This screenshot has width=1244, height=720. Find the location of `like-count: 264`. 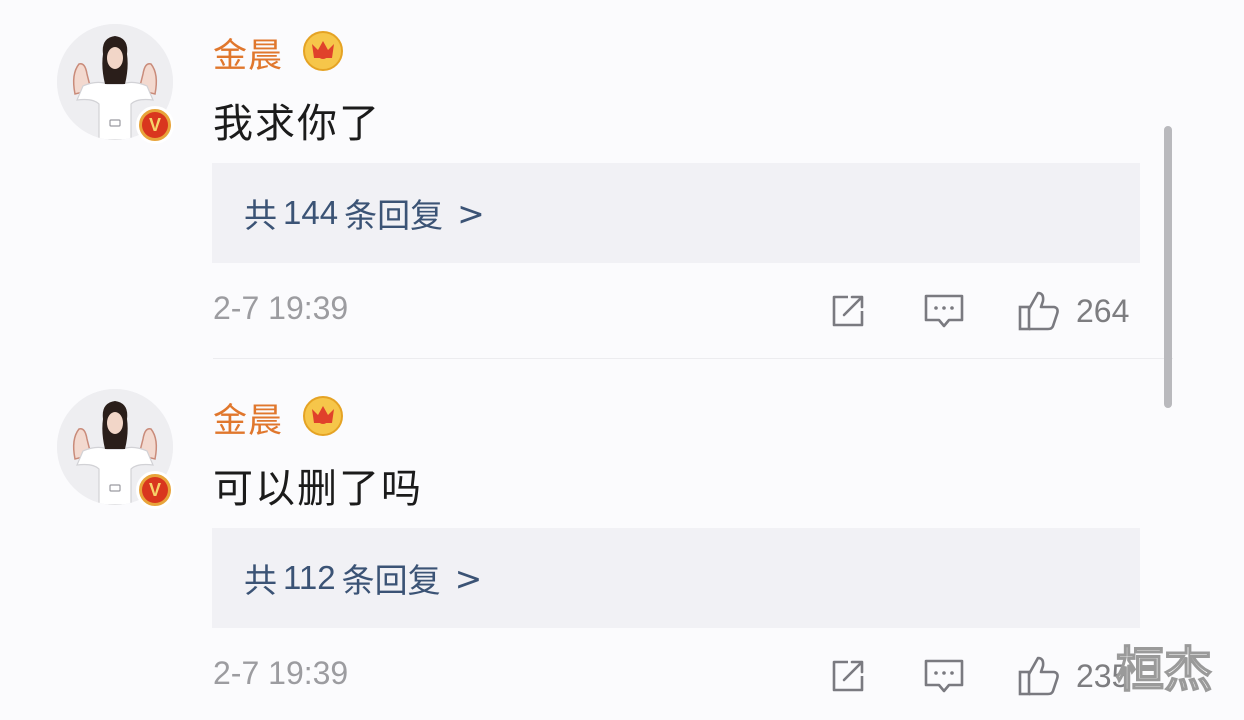

like-count: 264 is located at coordinates (1103, 310).